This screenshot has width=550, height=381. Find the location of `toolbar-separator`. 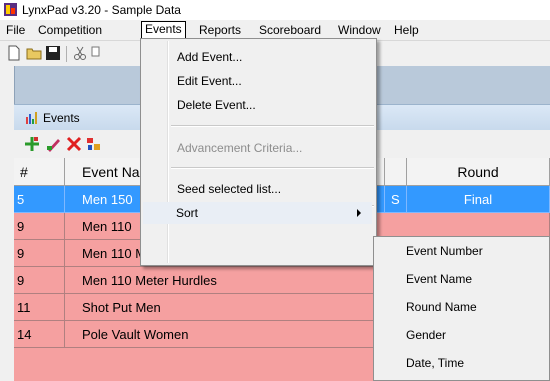

toolbar-separator is located at coordinates (66, 54).